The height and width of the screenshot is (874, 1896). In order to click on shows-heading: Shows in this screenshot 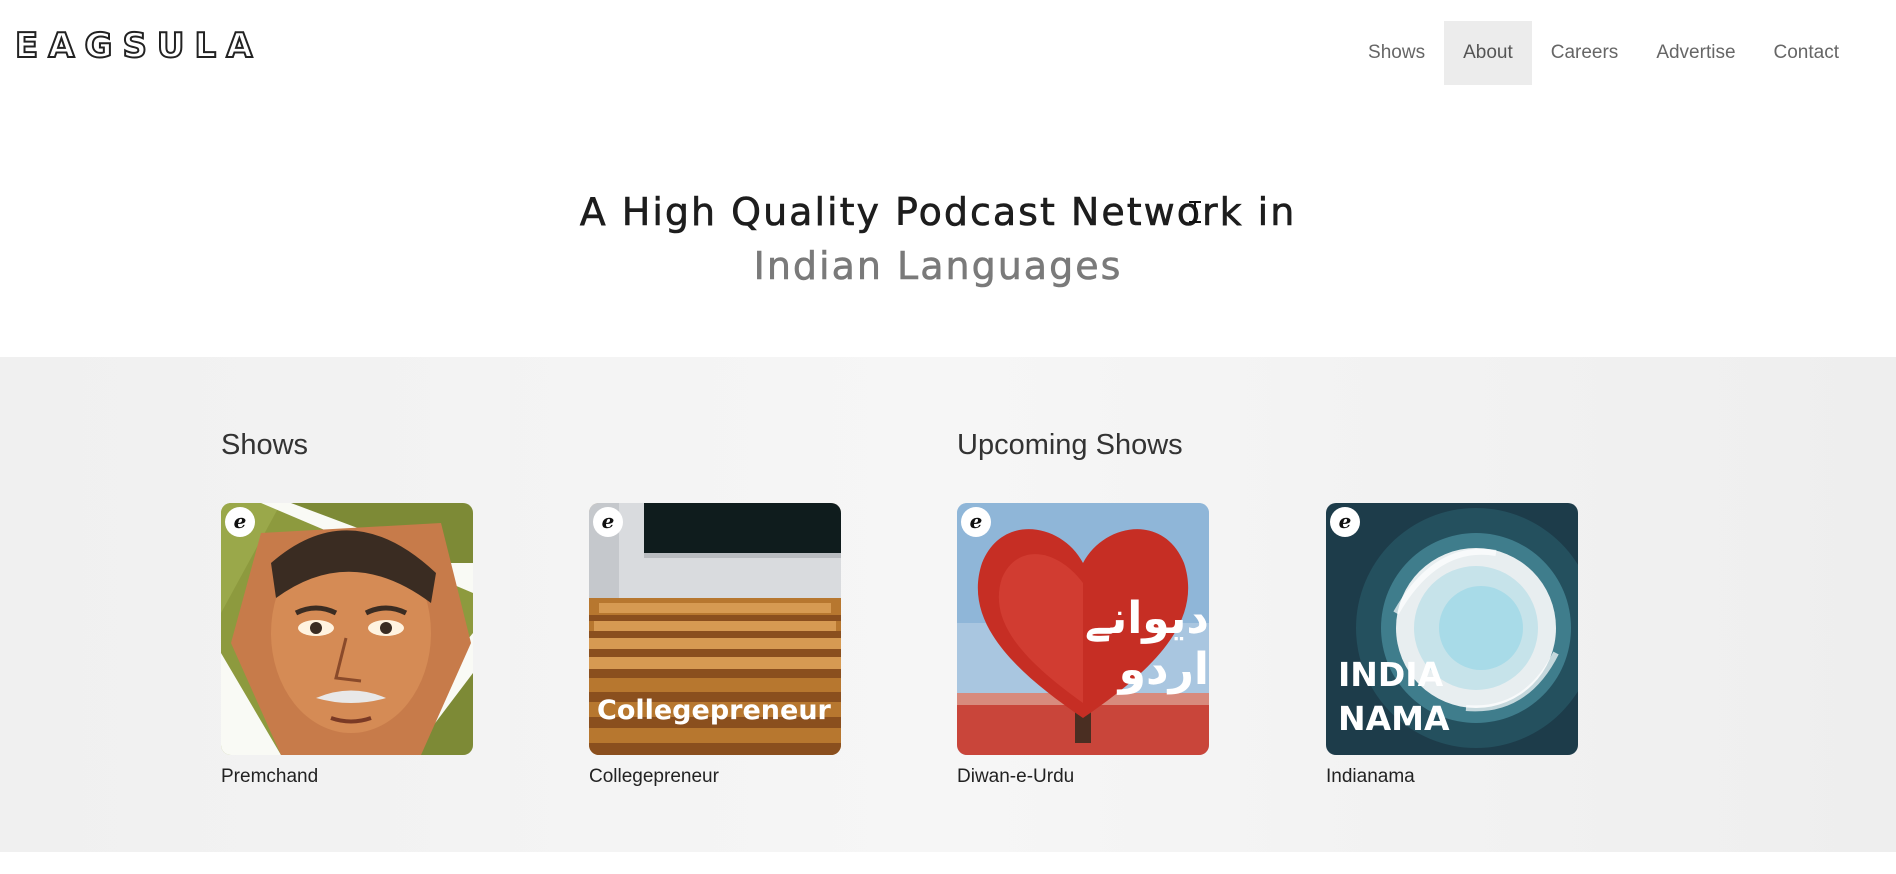, I will do `click(265, 445)`.